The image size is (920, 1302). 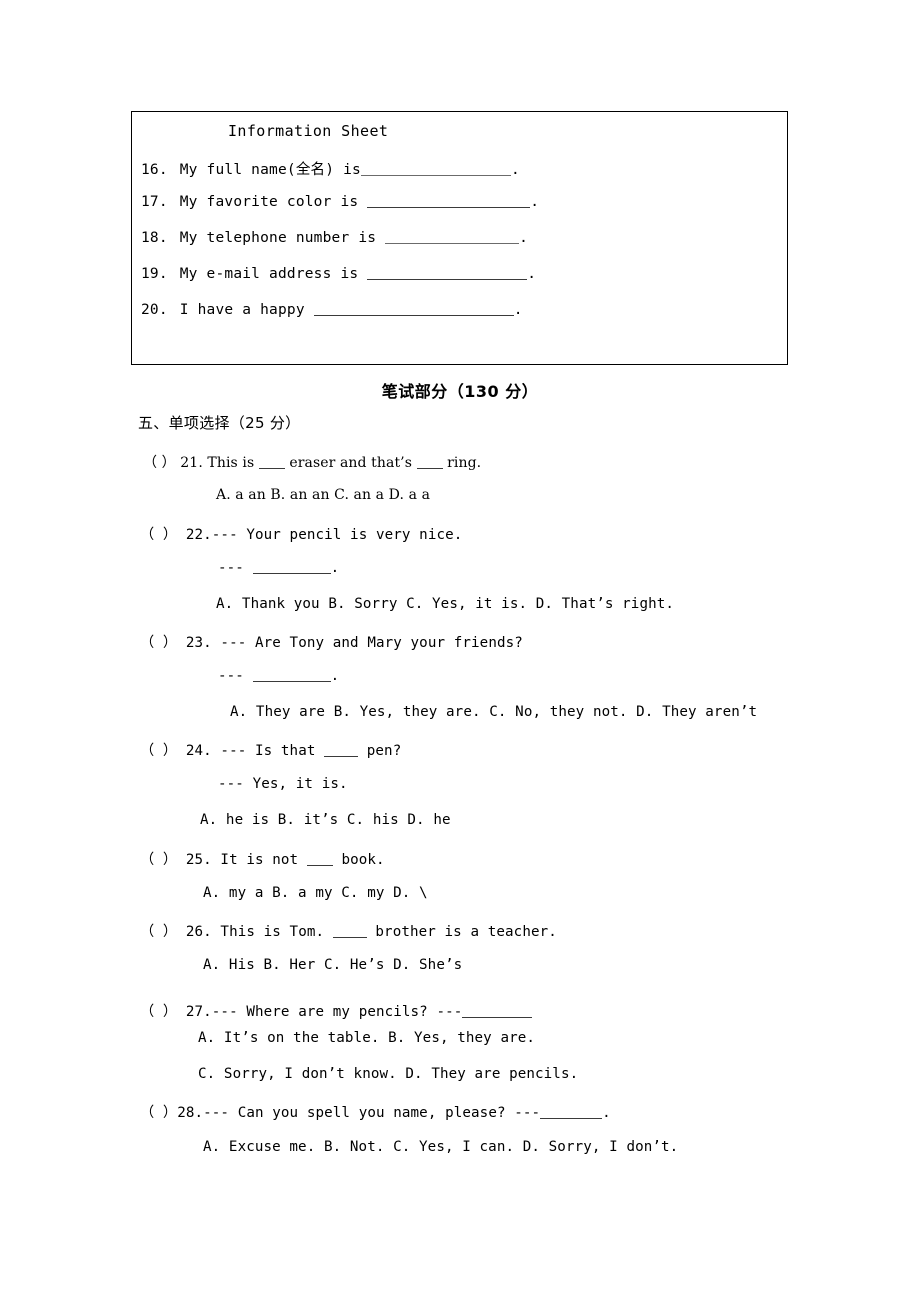 I want to click on question-25-options: A. my a B. a my C. my D. \, so click(x=315, y=893).